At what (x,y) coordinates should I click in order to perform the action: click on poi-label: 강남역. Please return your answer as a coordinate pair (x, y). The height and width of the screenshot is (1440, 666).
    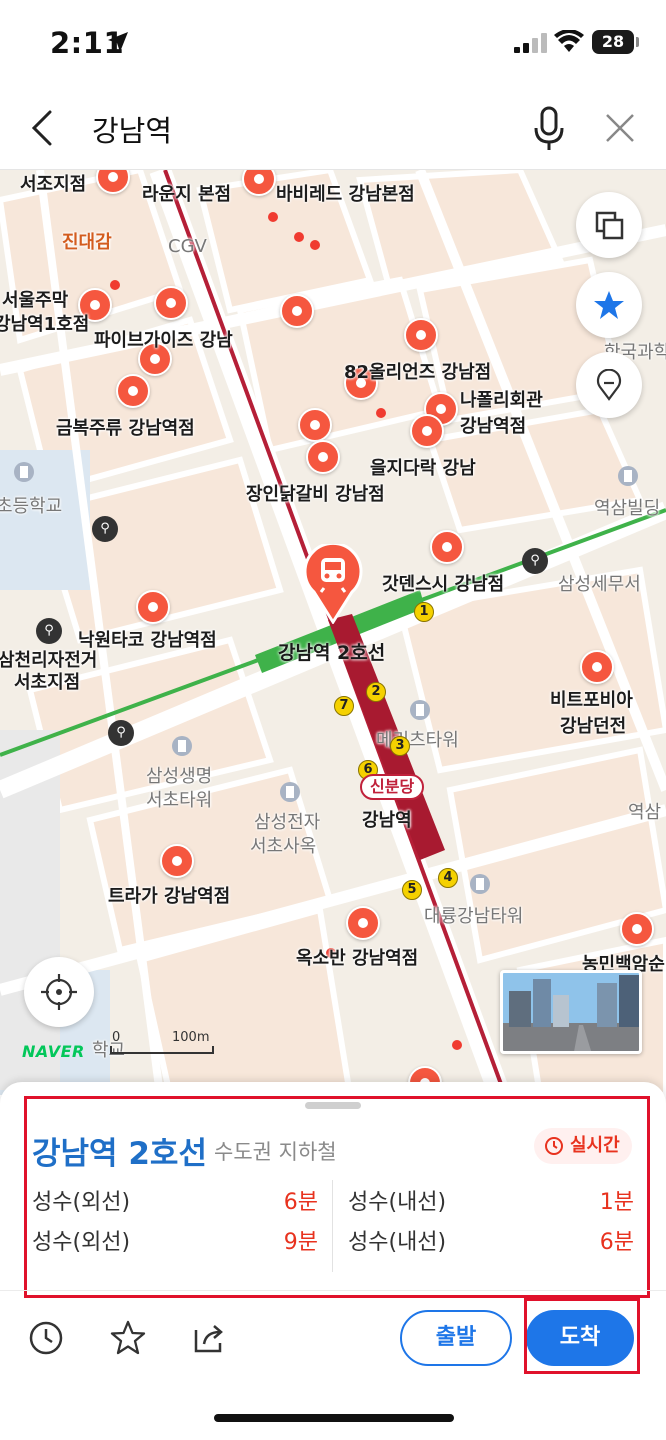
    Looking at the image, I should click on (387, 820).